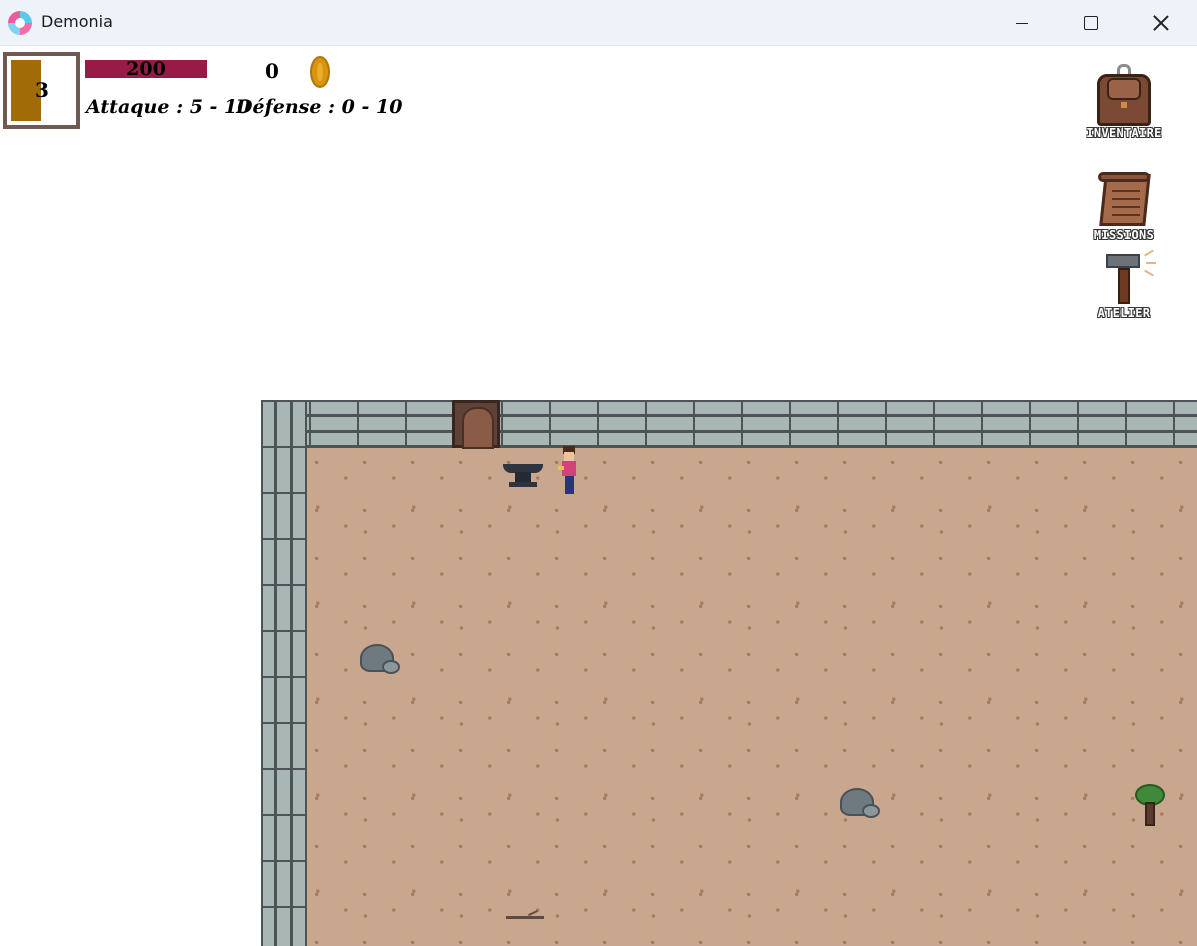  I want to click on workshop-button: ATELIER, so click(1124, 284).